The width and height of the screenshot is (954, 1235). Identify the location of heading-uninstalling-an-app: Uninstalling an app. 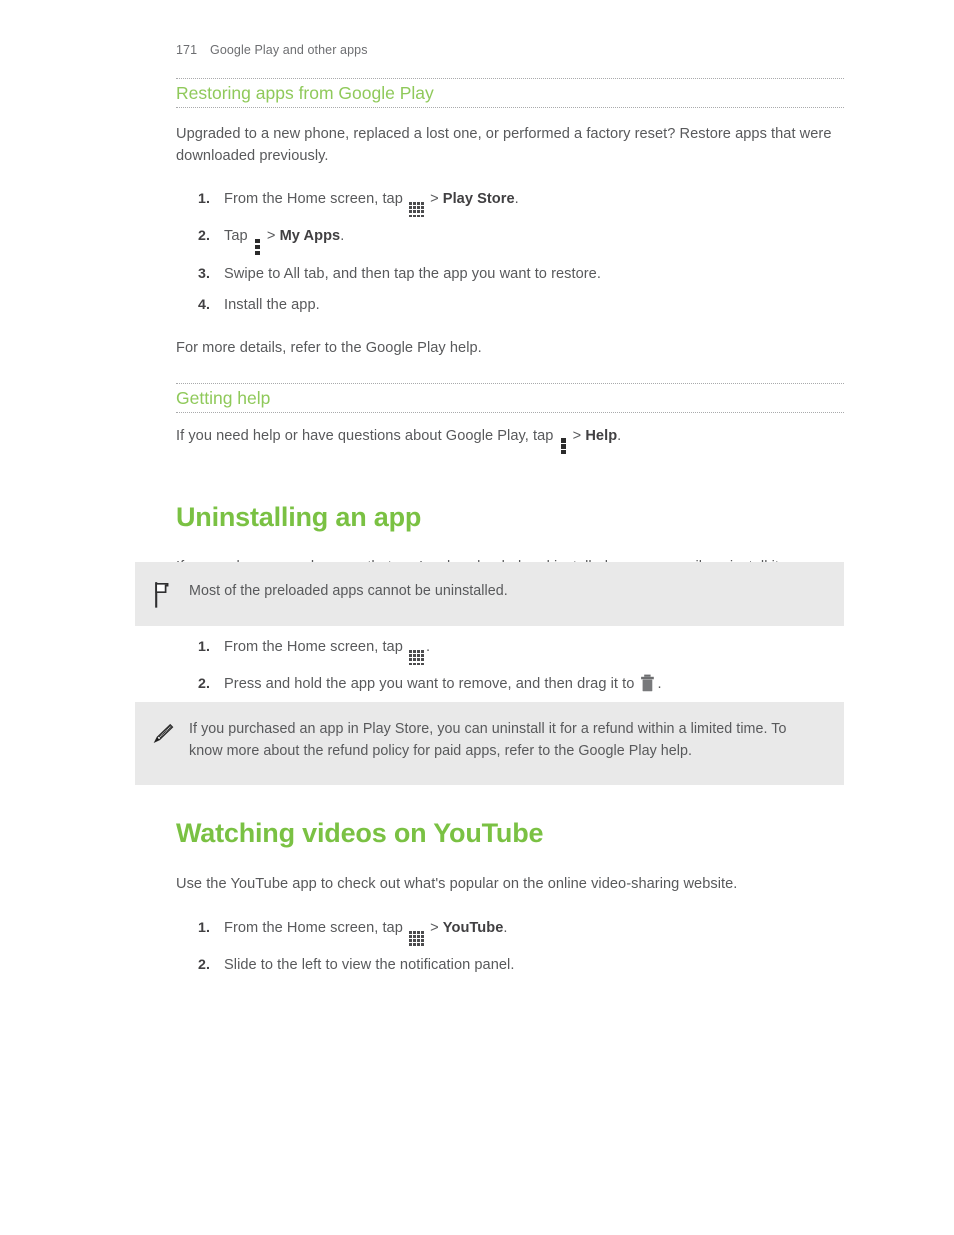
(299, 517).